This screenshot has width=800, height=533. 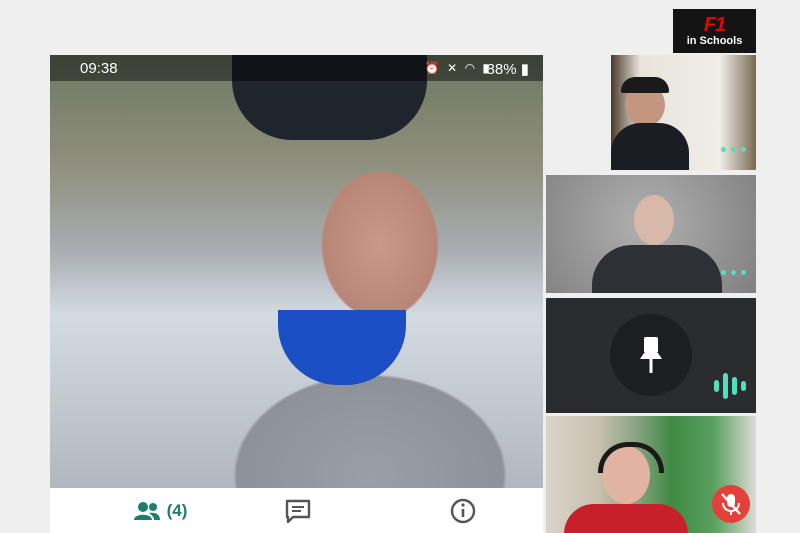 I want to click on mic-off-button, so click(x=731, y=504).